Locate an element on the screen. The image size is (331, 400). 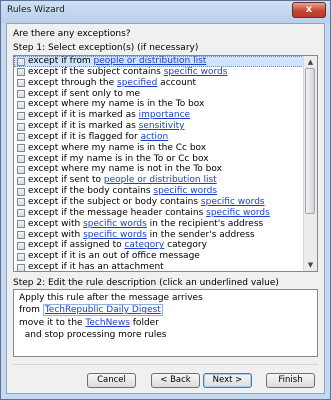
exception-row: except if sent only to me is located at coordinates (159, 94).